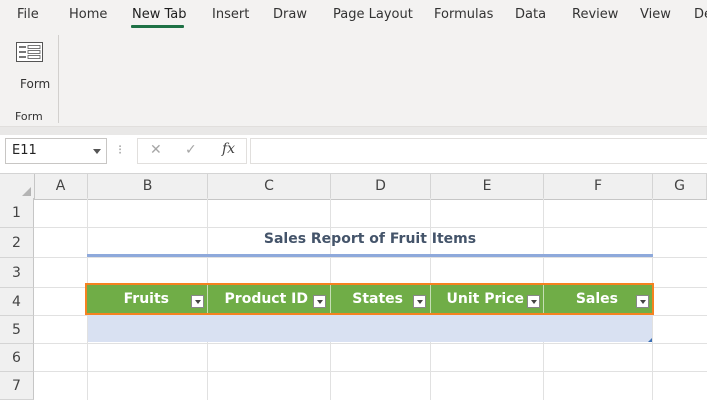  Describe the element at coordinates (17, 243) in the screenshot. I see `row-header-2: 2` at that location.